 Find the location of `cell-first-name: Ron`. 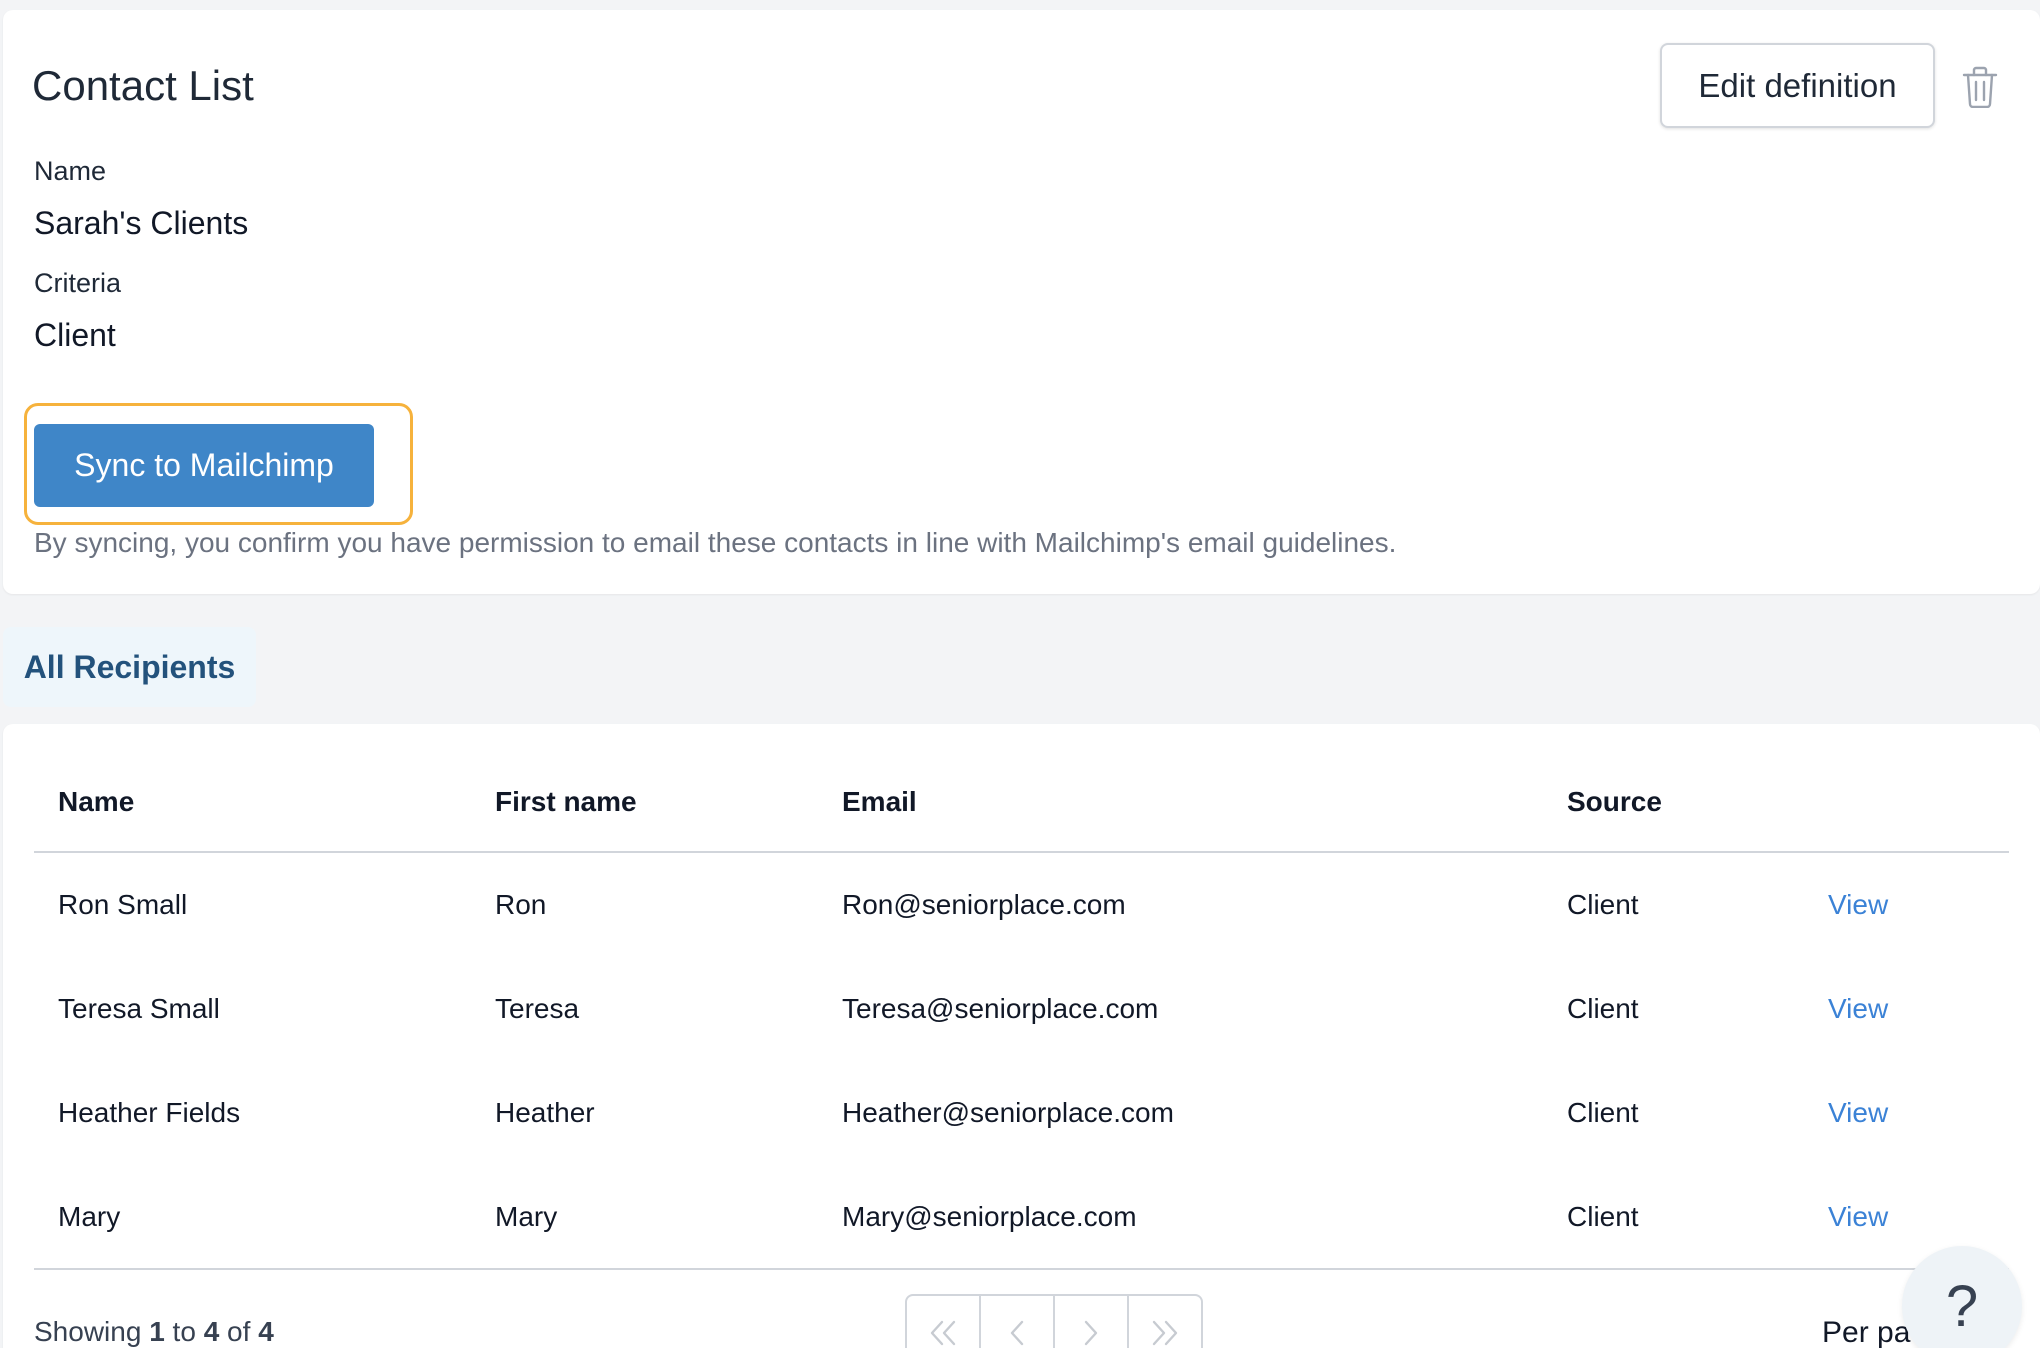

cell-first-name: Ron is located at coordinates (521, 904).